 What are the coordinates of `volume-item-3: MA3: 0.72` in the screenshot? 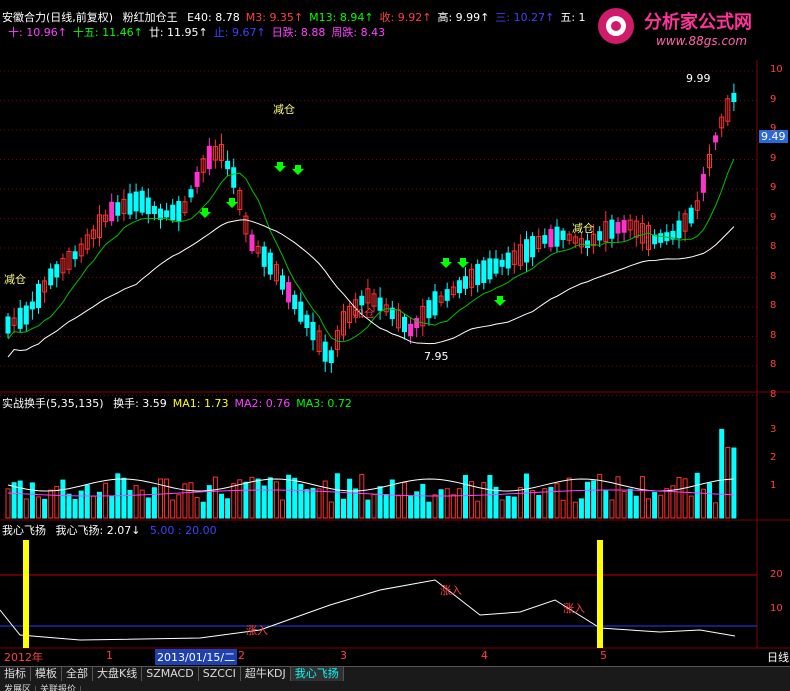 It's located at (324, 403).